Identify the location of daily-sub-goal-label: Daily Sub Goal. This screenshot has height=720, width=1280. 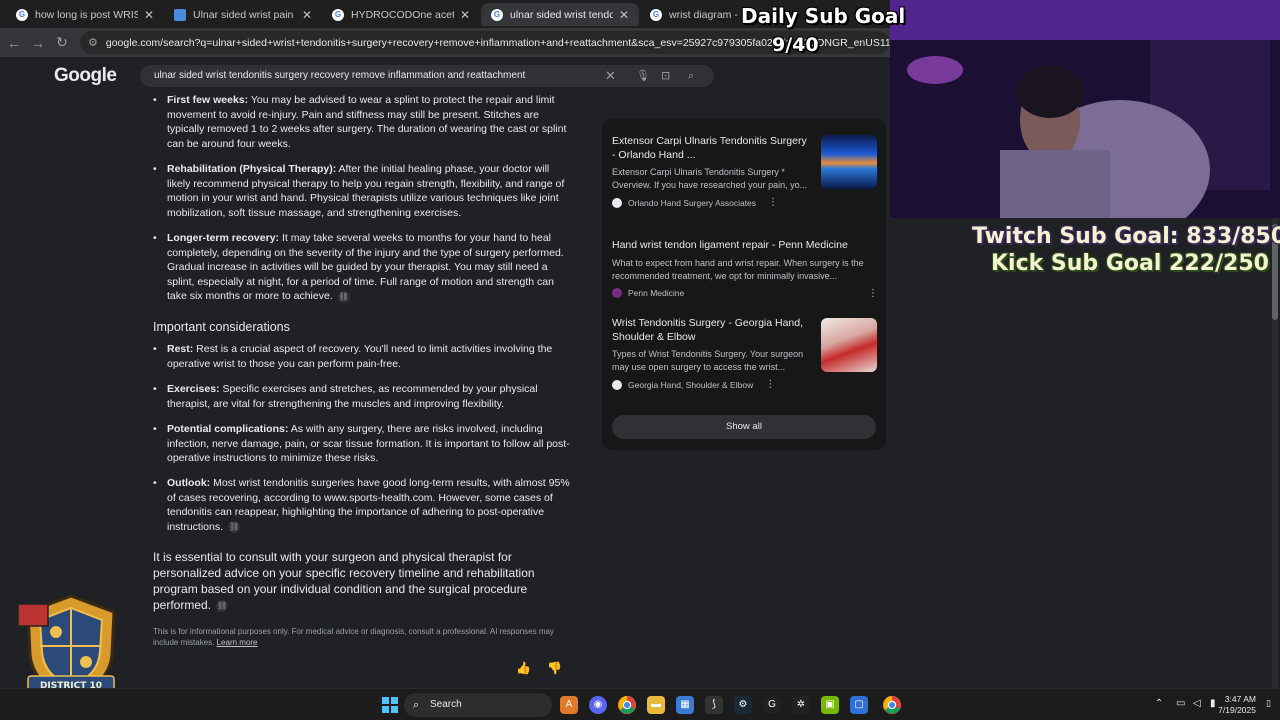
(823, 16).